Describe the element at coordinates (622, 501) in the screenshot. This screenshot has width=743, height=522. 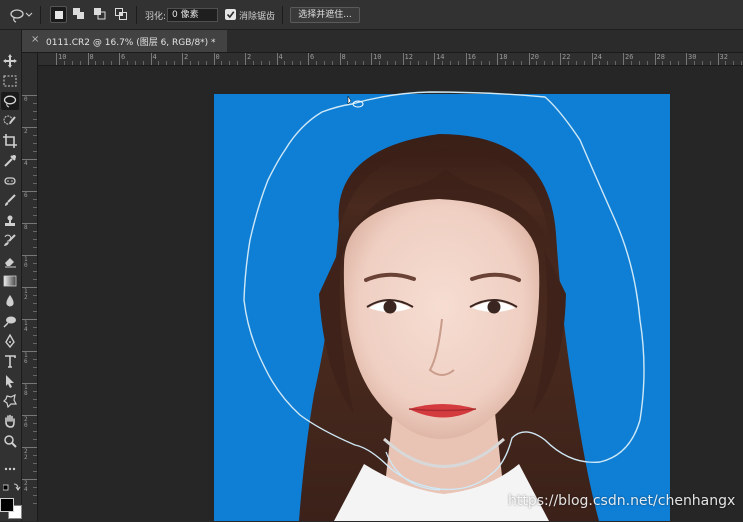
I see `watermark: https://blog.csdn.net/chenhangx` at that location.